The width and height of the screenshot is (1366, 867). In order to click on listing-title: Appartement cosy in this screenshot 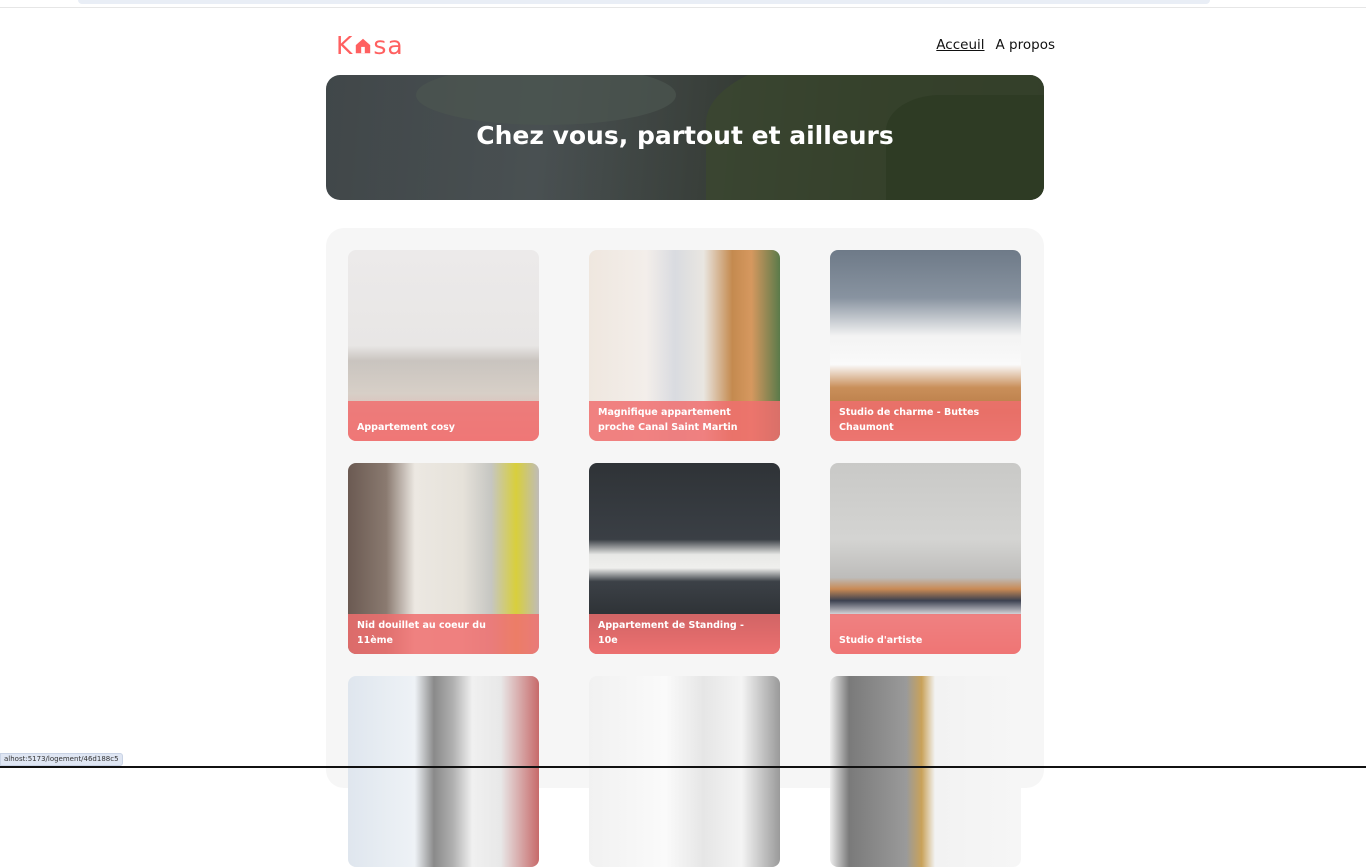, I will do `click(441, 427)`.